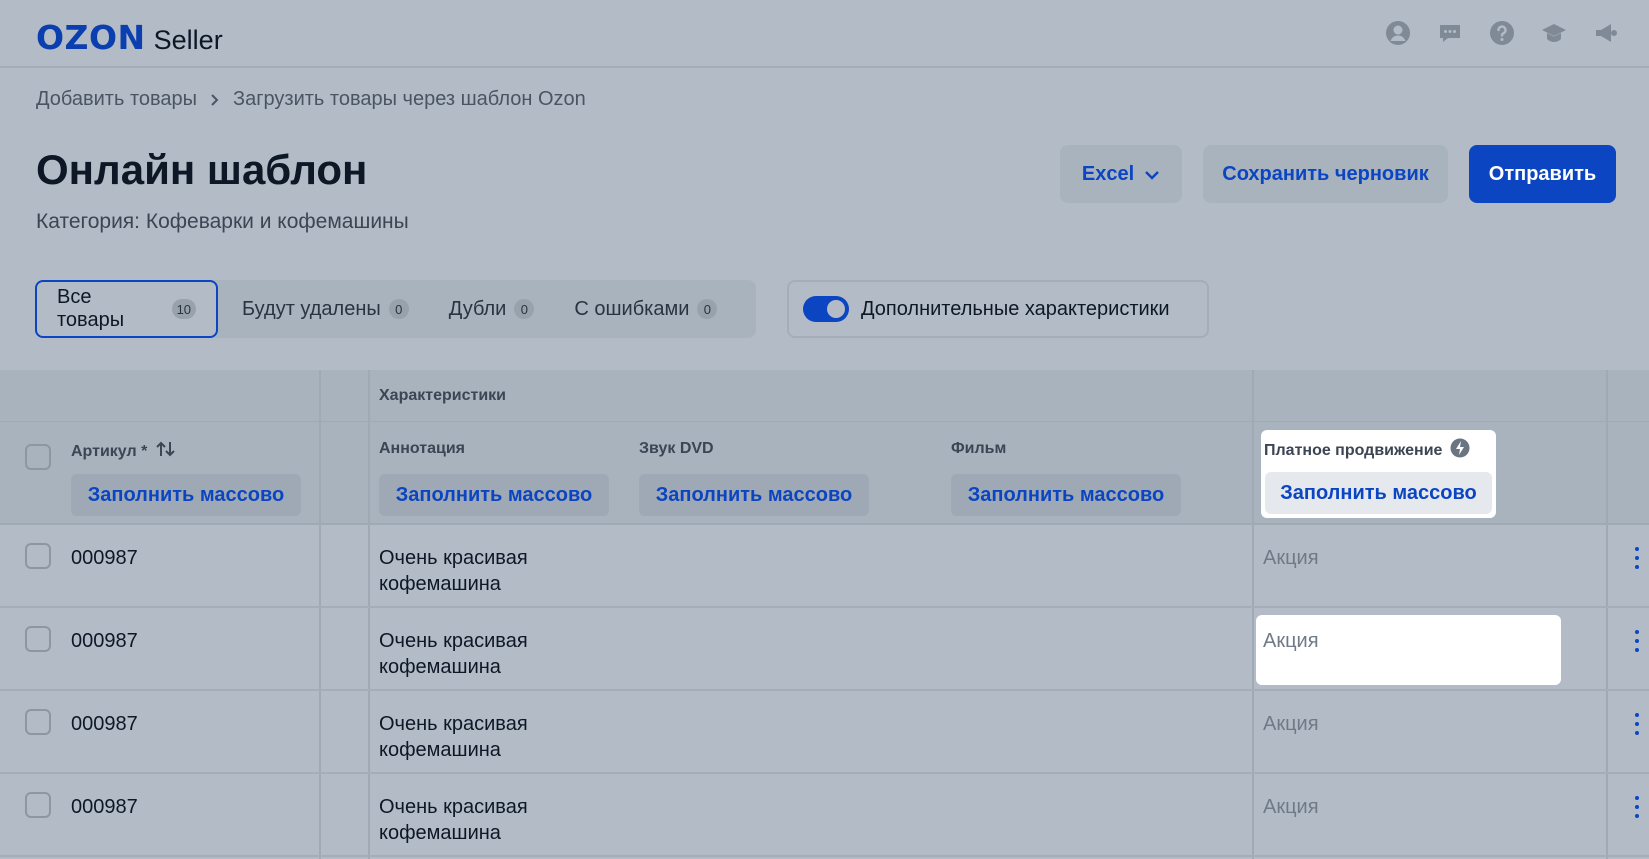 Image resolution: width=1649 pixels, height=859 pixels. Describe the element at coordinates (409, 99) in the screenshot. I see `breadcrumb-item-upload-template: Загрузить товары через шаблон Ozon` at that location.